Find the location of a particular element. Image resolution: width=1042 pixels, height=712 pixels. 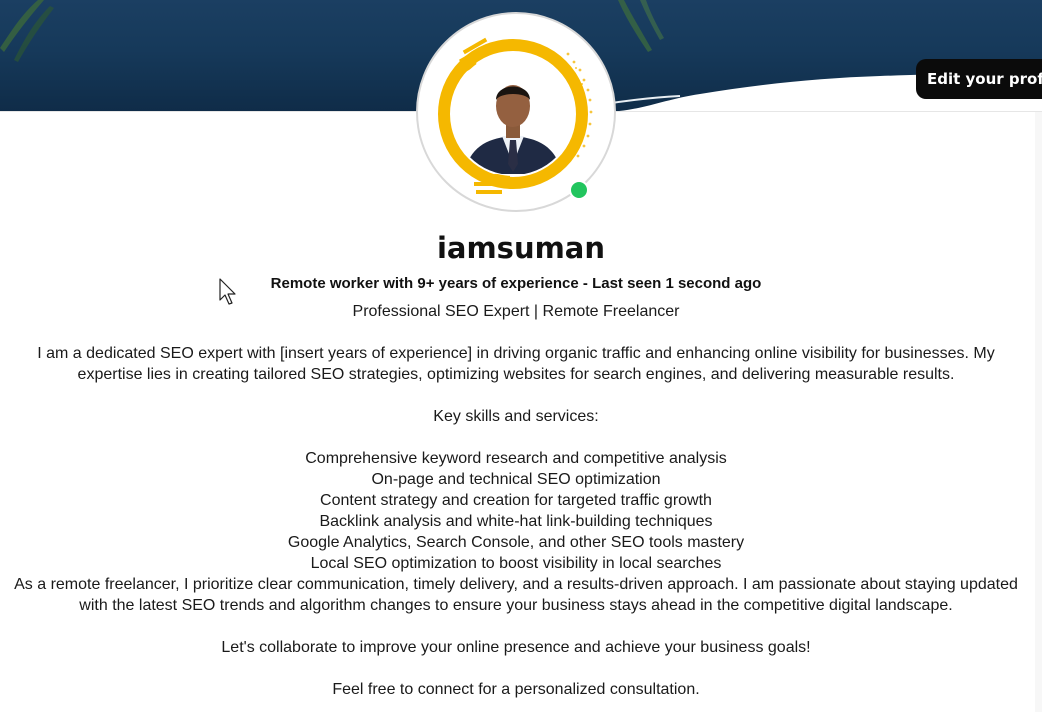

skills-heading: Key skills and services: is located at coordinates (516, 416).